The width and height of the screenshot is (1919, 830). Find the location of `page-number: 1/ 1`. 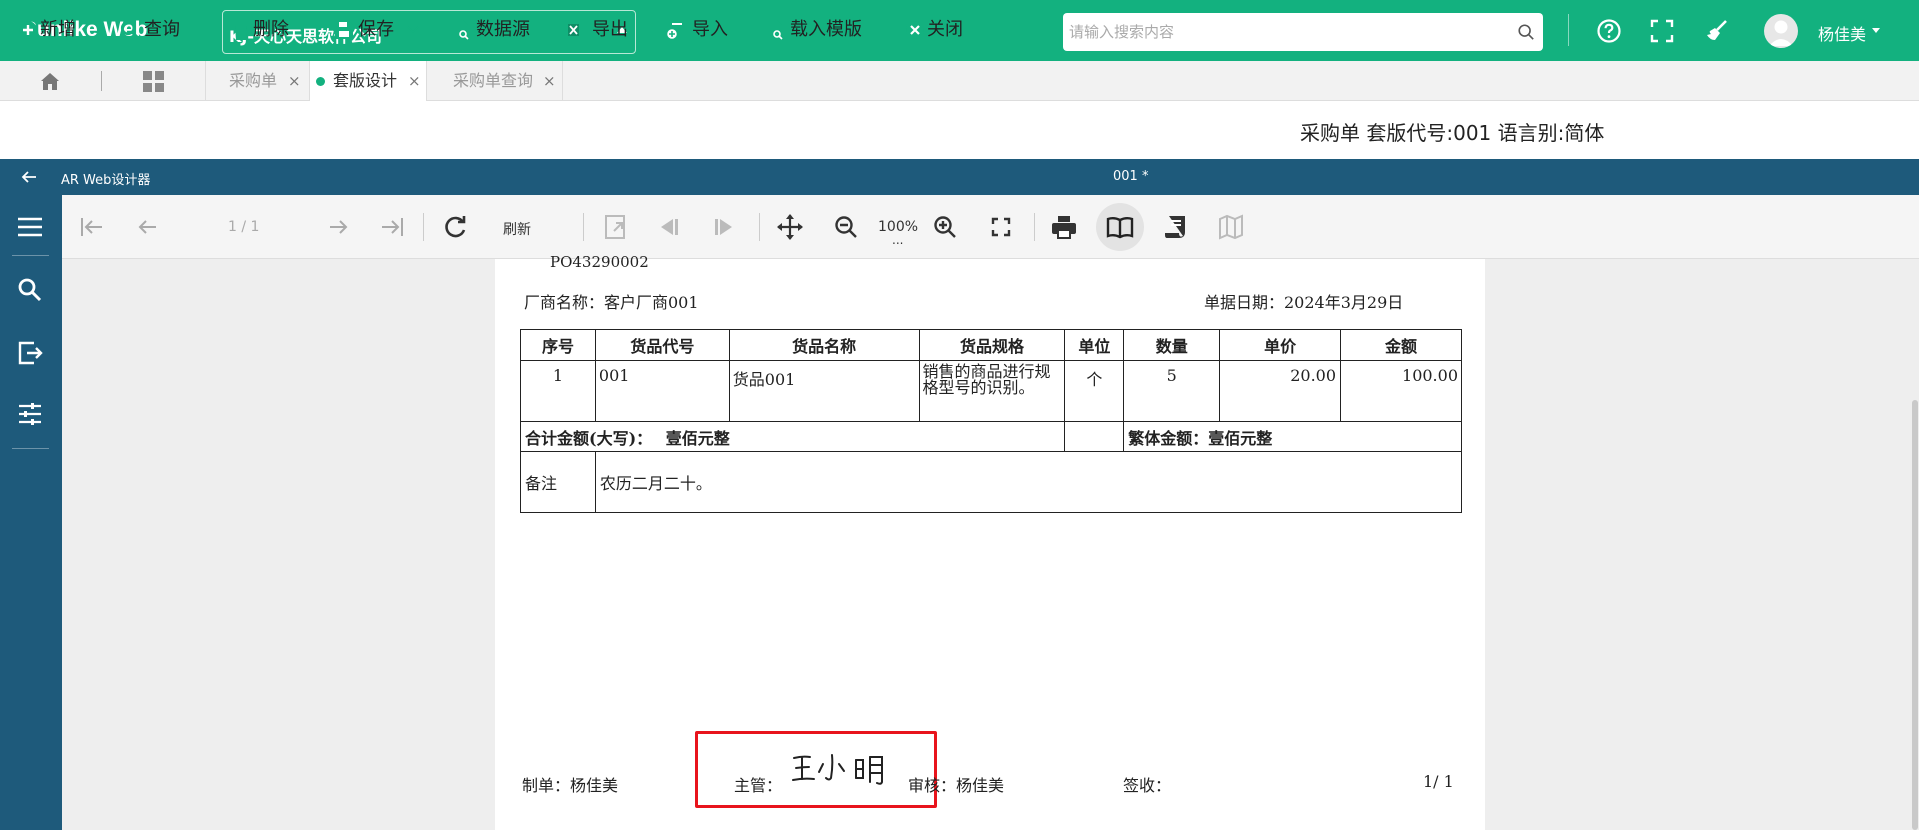

page-number: 1/ 1 is located at coordinates (1438, 781).